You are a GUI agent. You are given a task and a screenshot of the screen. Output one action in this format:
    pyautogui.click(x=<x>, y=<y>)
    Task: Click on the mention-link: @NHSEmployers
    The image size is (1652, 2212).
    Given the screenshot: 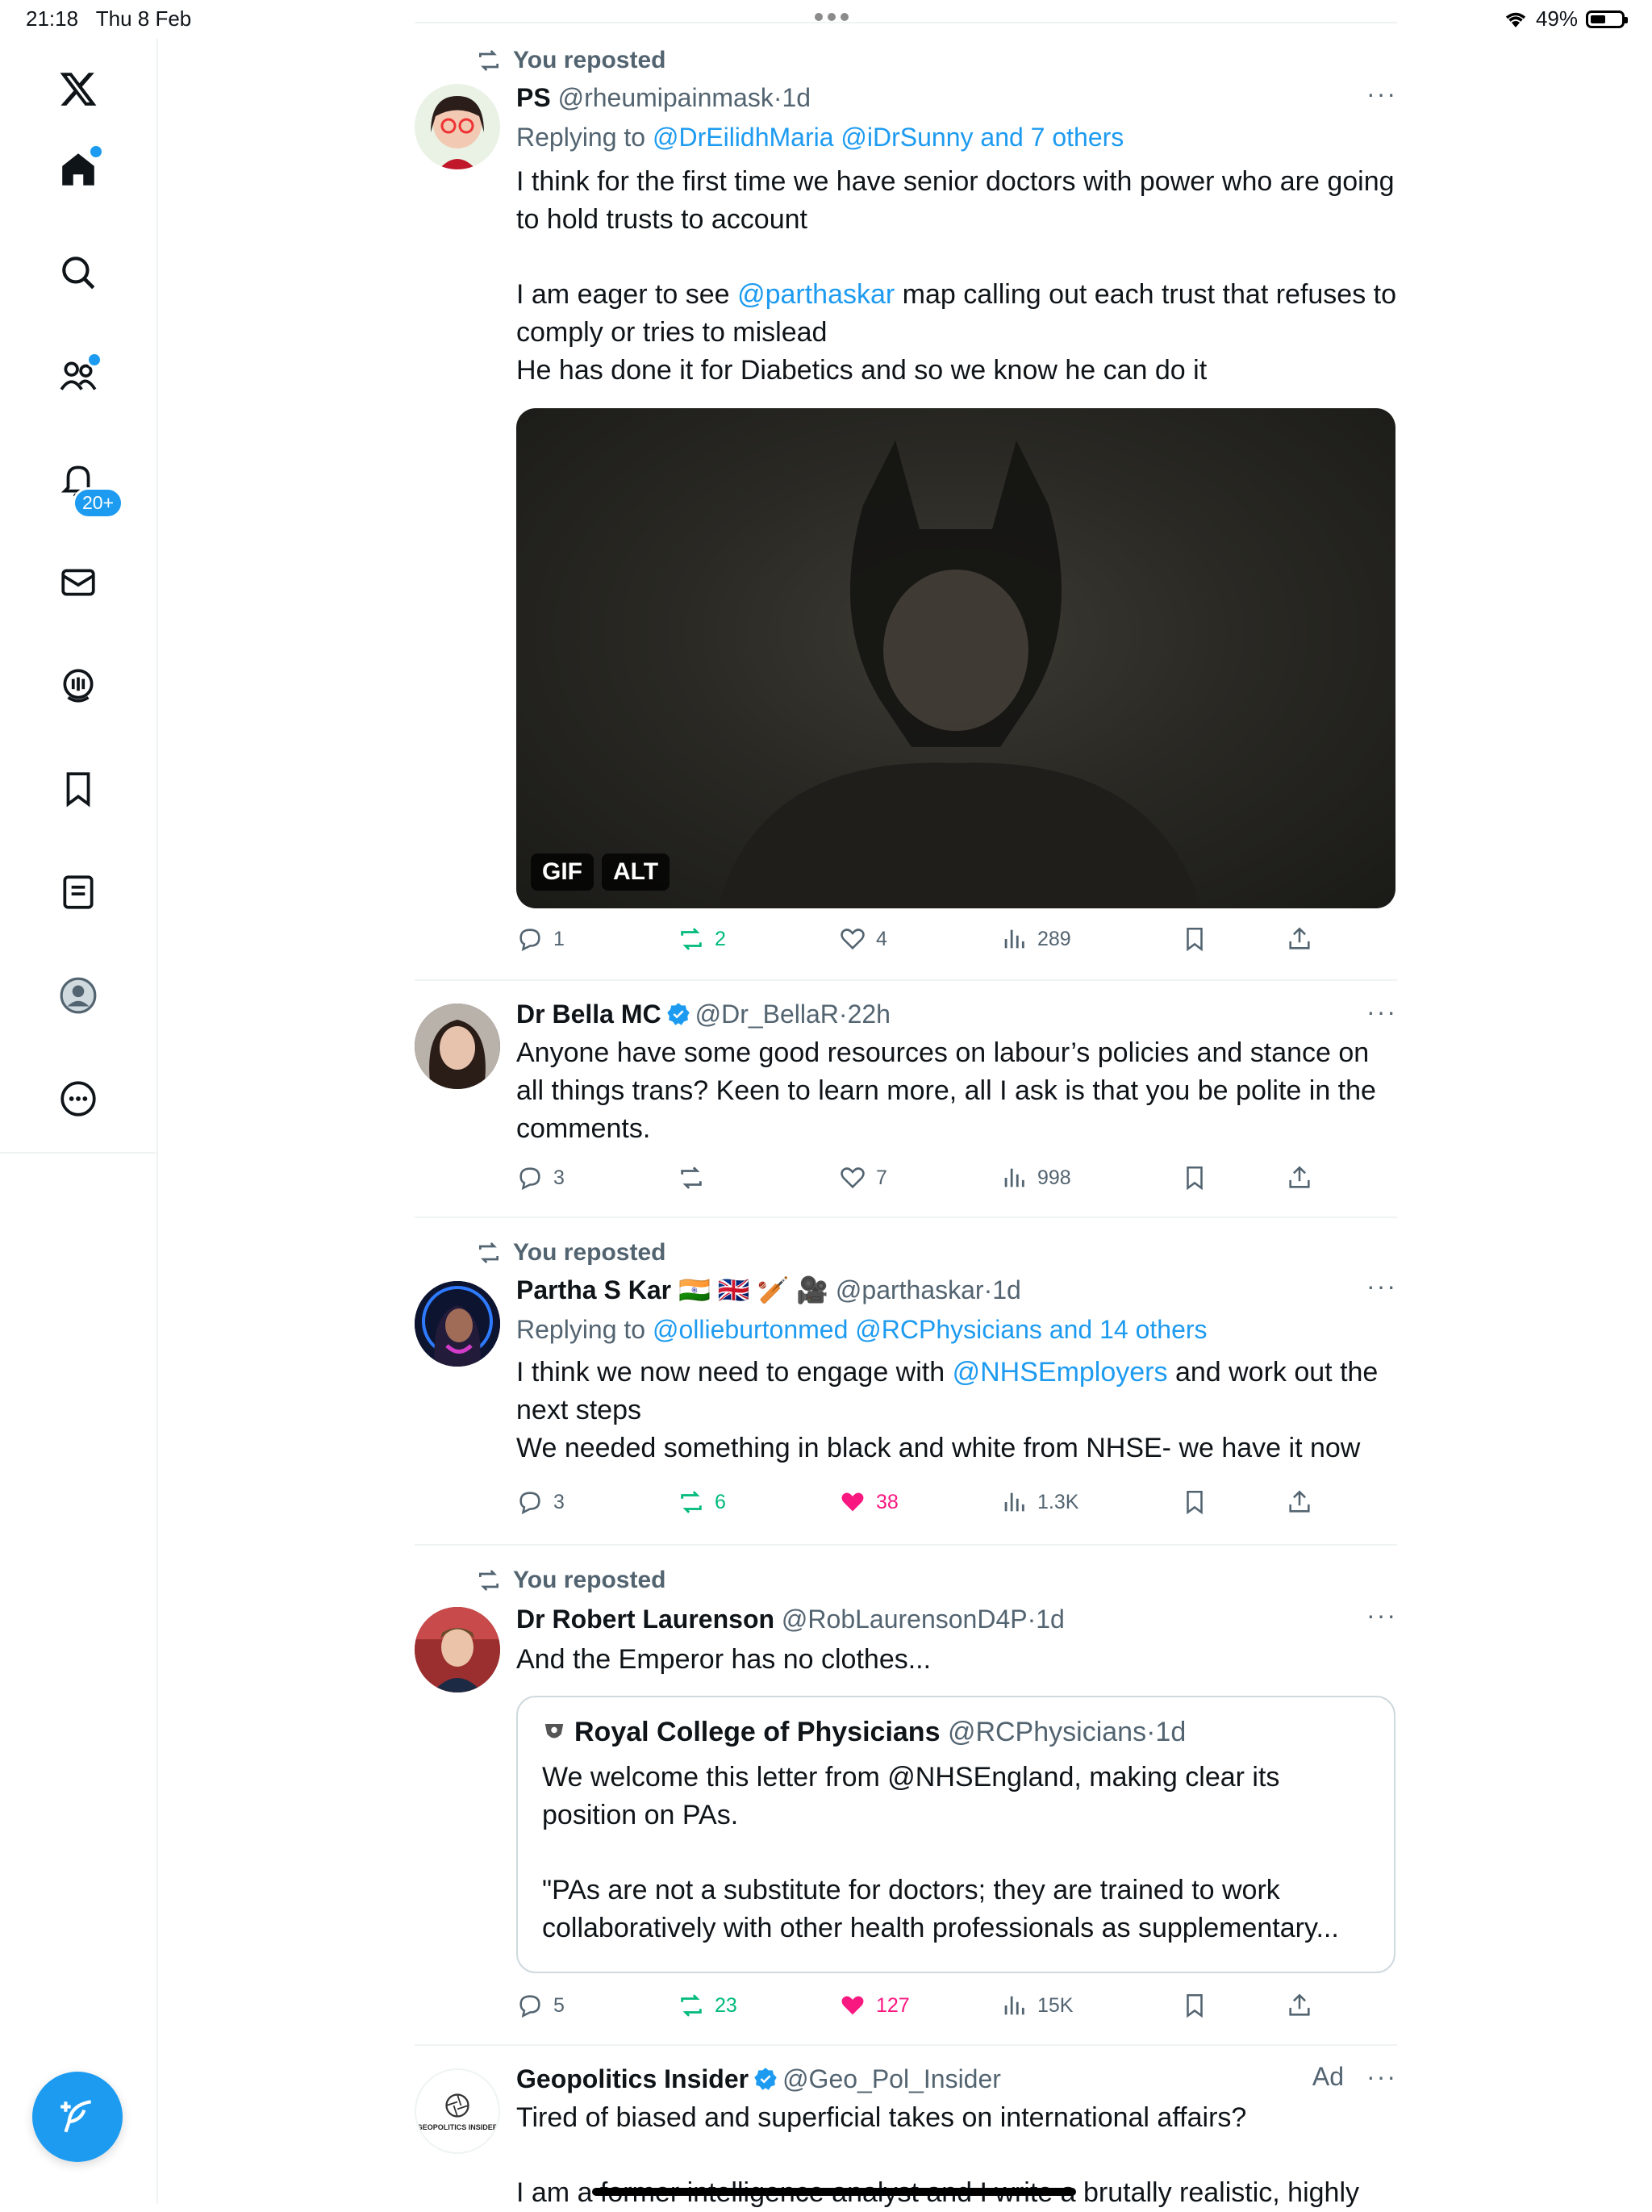 What is the action you would take?
    pyautogui.click(x=1060, y=1372)
    